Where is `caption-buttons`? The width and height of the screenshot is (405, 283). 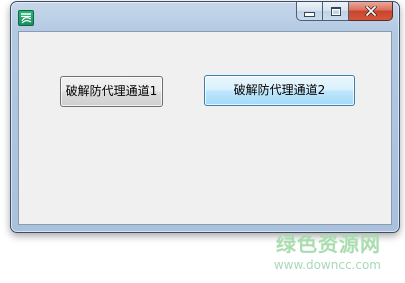
caption-buttons is located at coordinates (344, 12).